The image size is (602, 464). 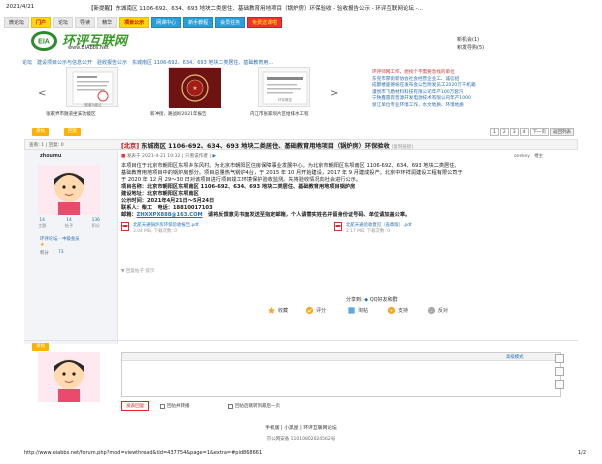 I want to click on footer-links: 手机版 | 小黑屋 | 环评互联网论坛, so click(x=301, y=427).